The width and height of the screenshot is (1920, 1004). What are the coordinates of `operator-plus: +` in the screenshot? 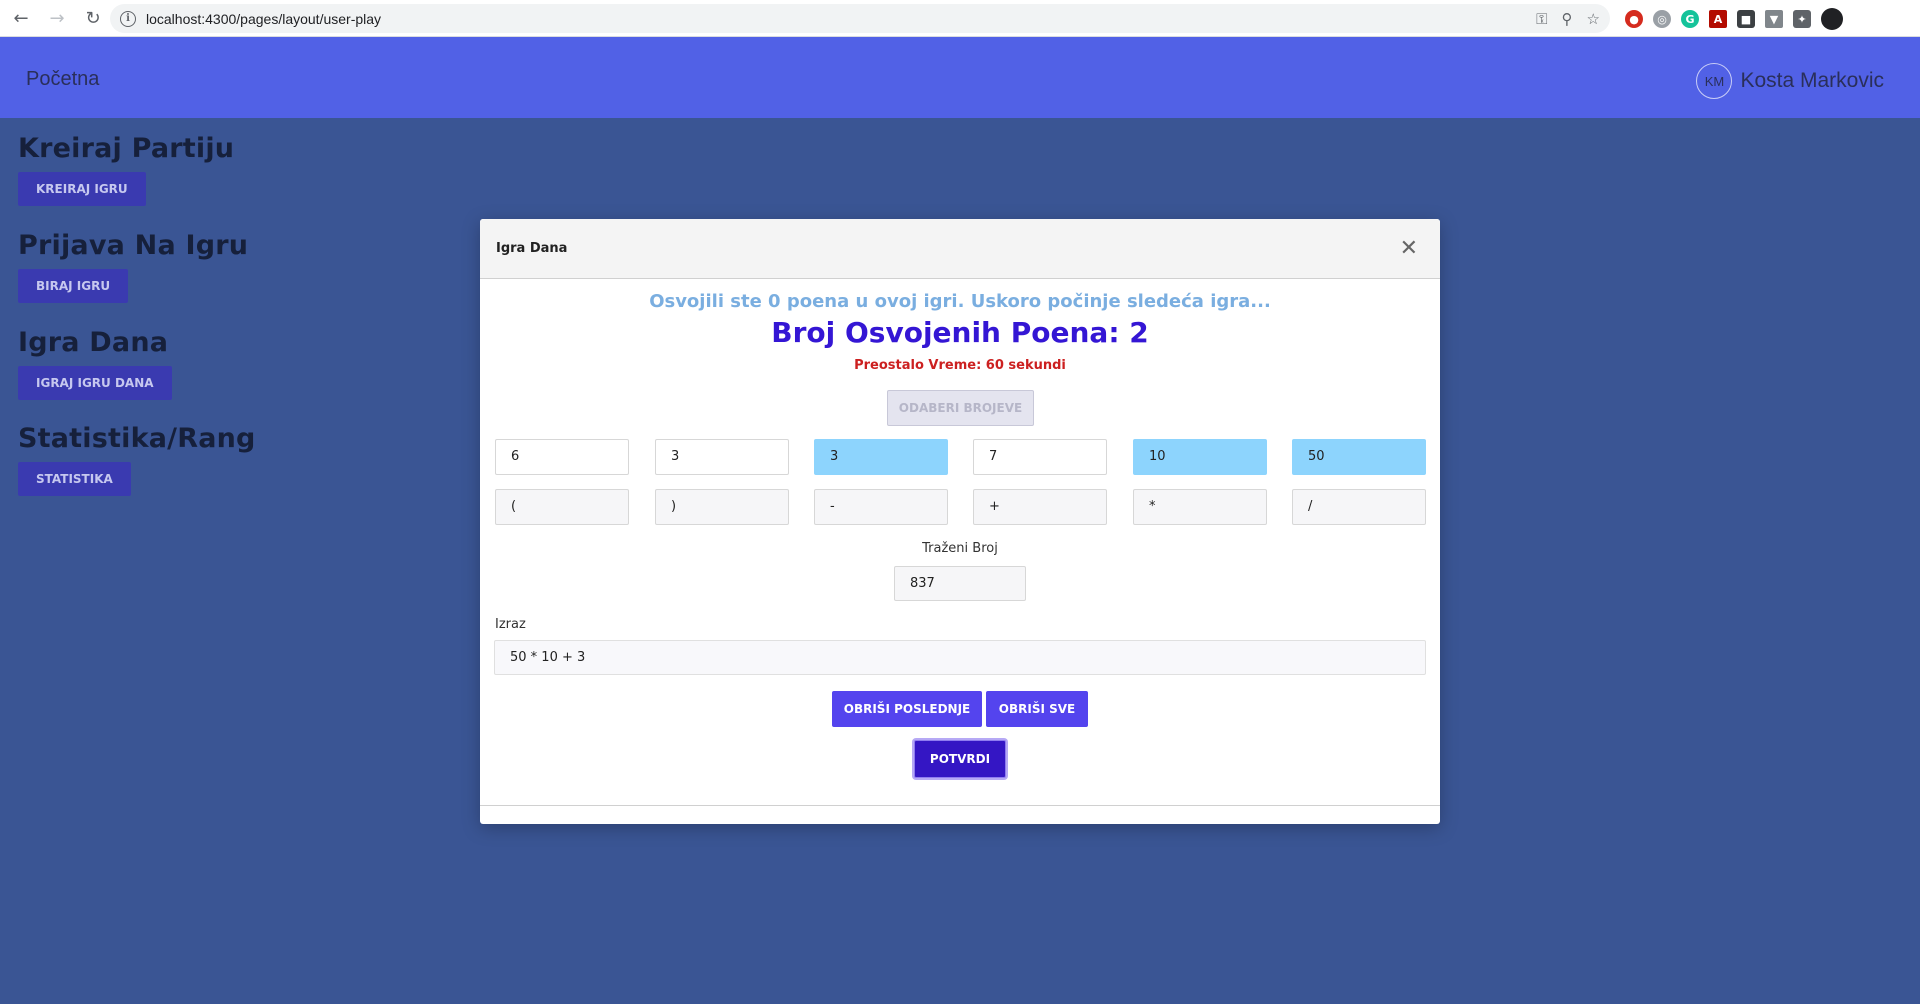 It's located at (1040, 507).